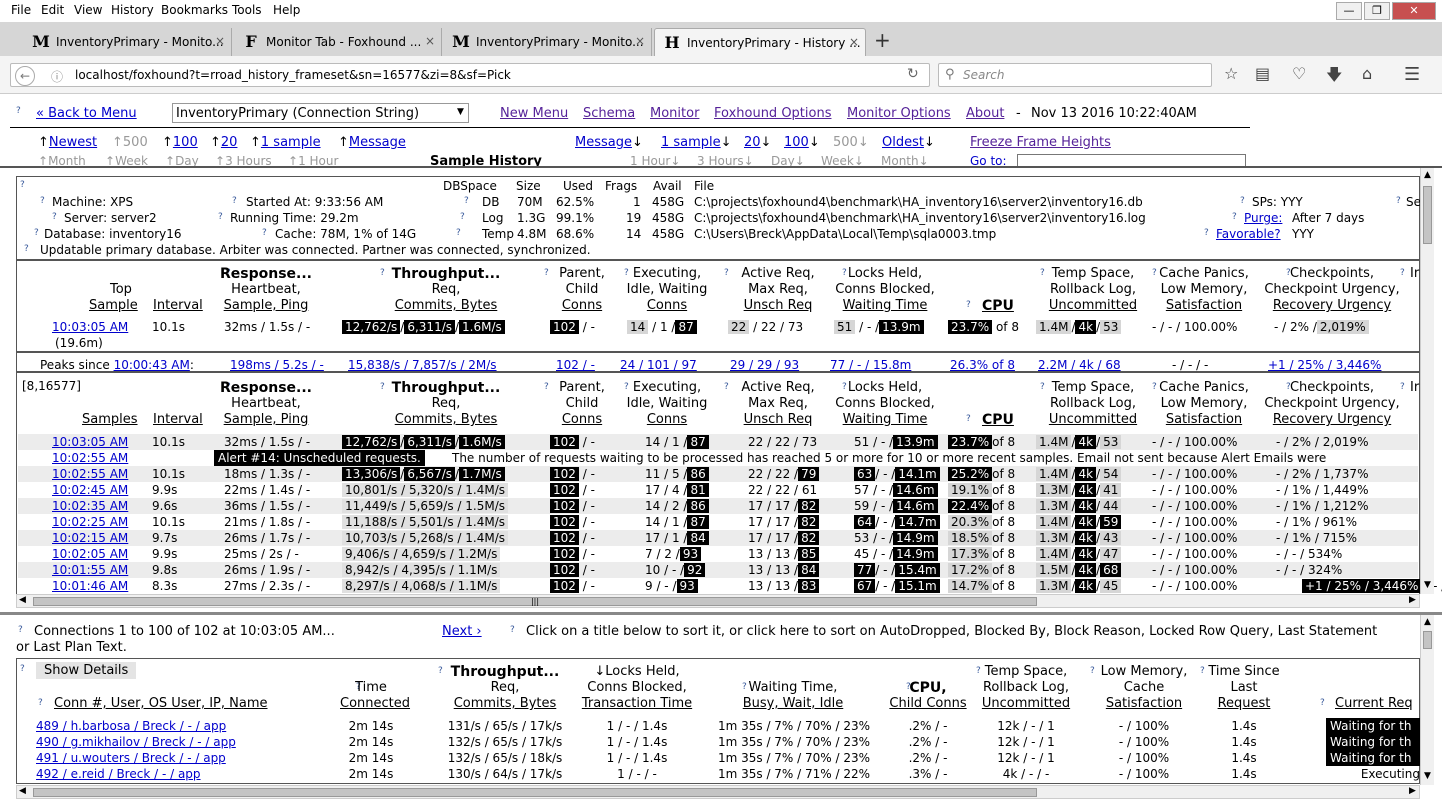 The width and height of the screenshot is (1442, 807). What do you see at coordinates (534, 113) in the screenshot?
I see `new-menu-link: New Menu` at bounding box center [534, 113].